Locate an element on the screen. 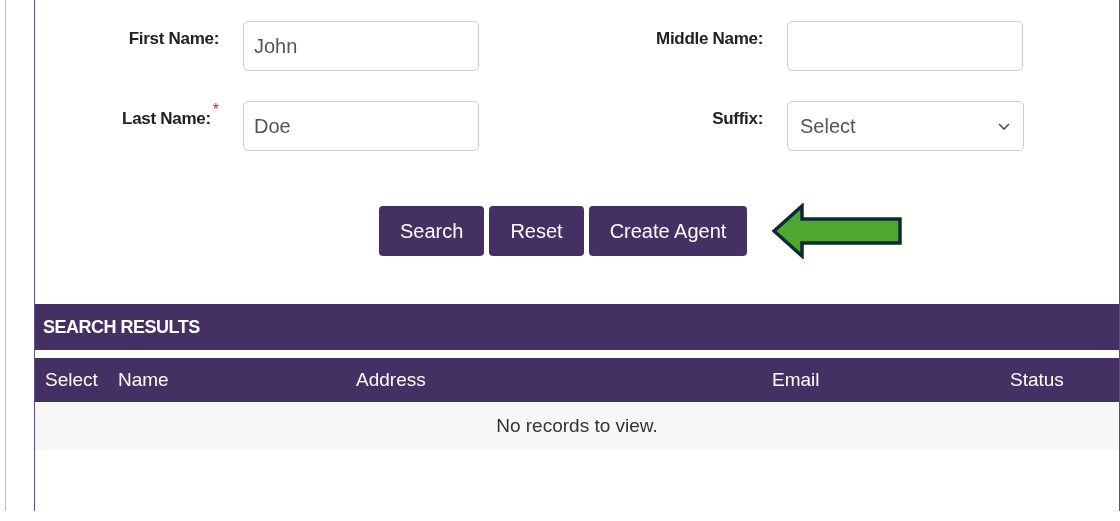 The height and width of the screenshot is (521, 1120). column-header: Email is located at coordinates (796, 380).